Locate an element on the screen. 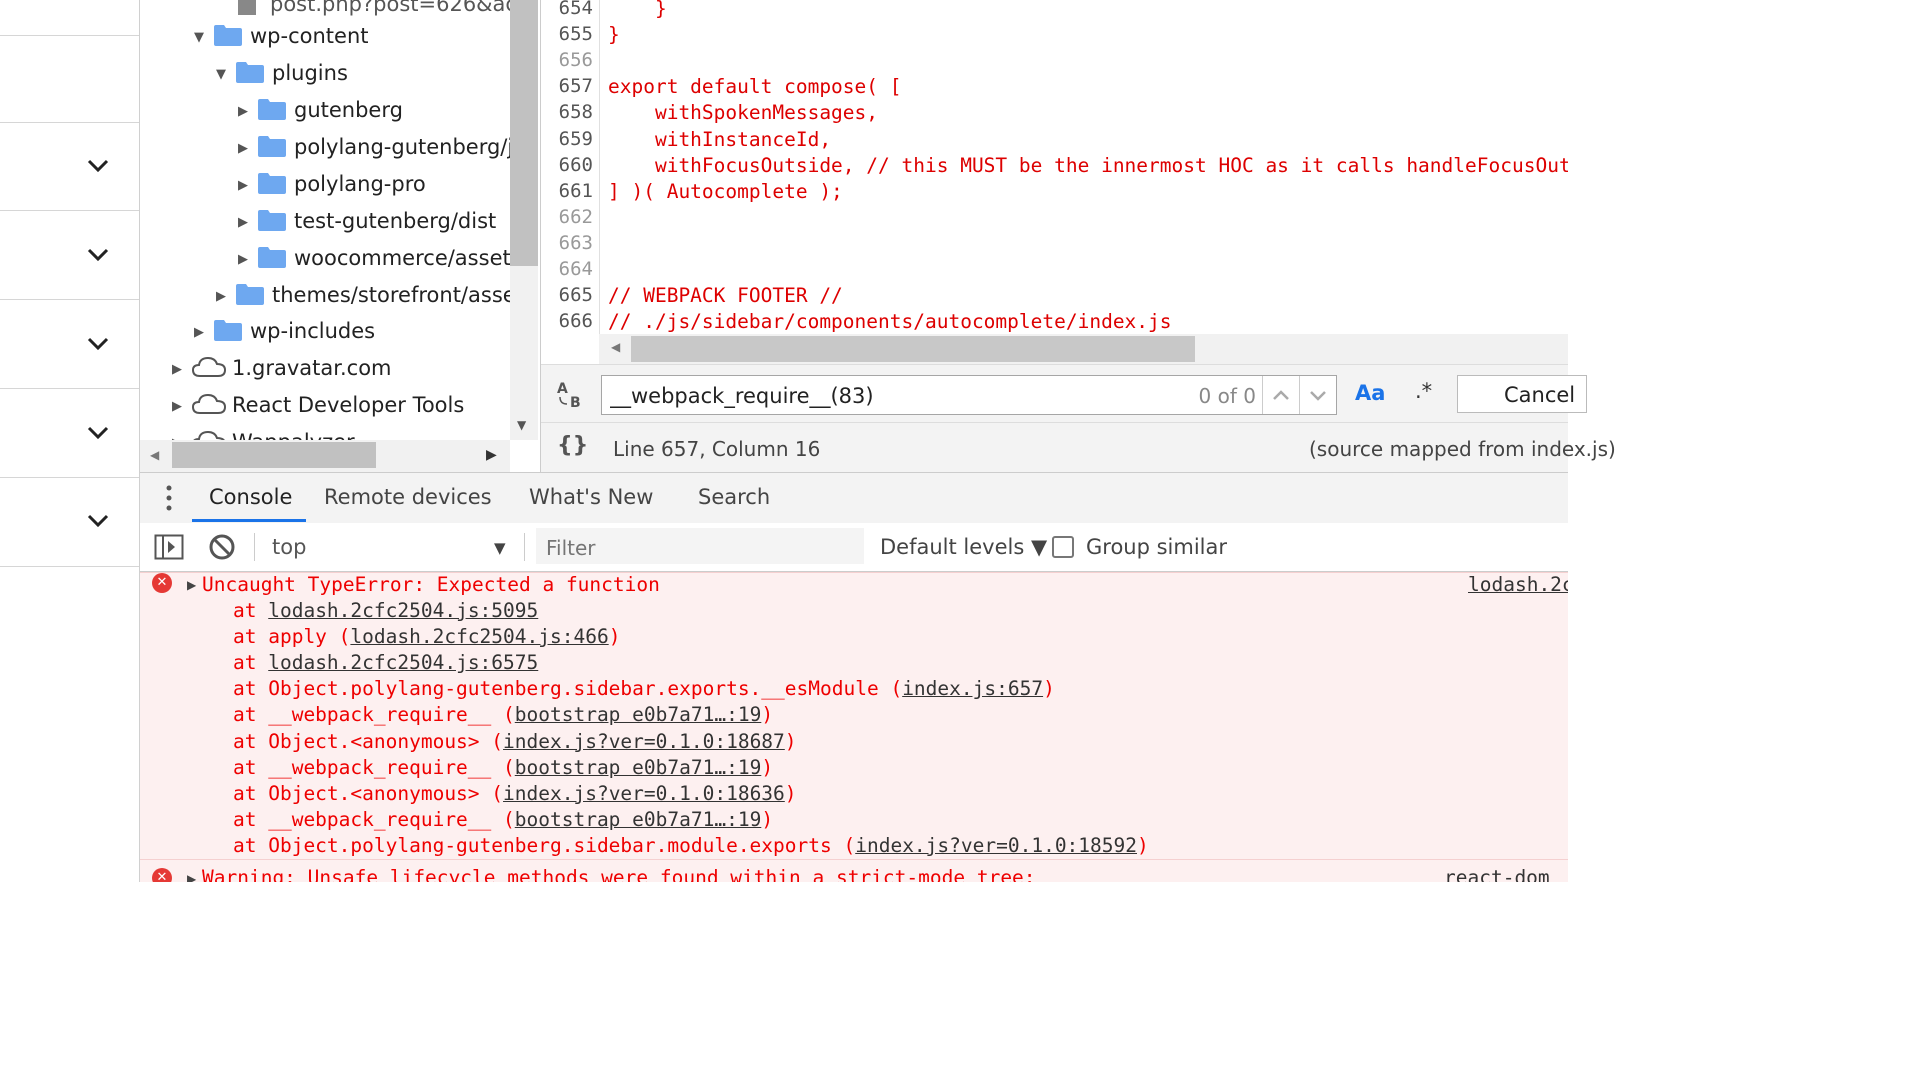  code-line: ] )( Autocomplete ); is located at coordinates (725, 191).